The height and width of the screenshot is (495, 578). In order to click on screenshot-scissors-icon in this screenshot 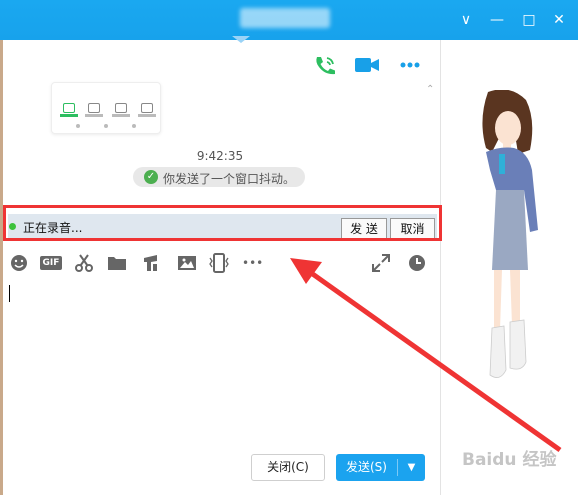, I will do `click(84, 263)`.